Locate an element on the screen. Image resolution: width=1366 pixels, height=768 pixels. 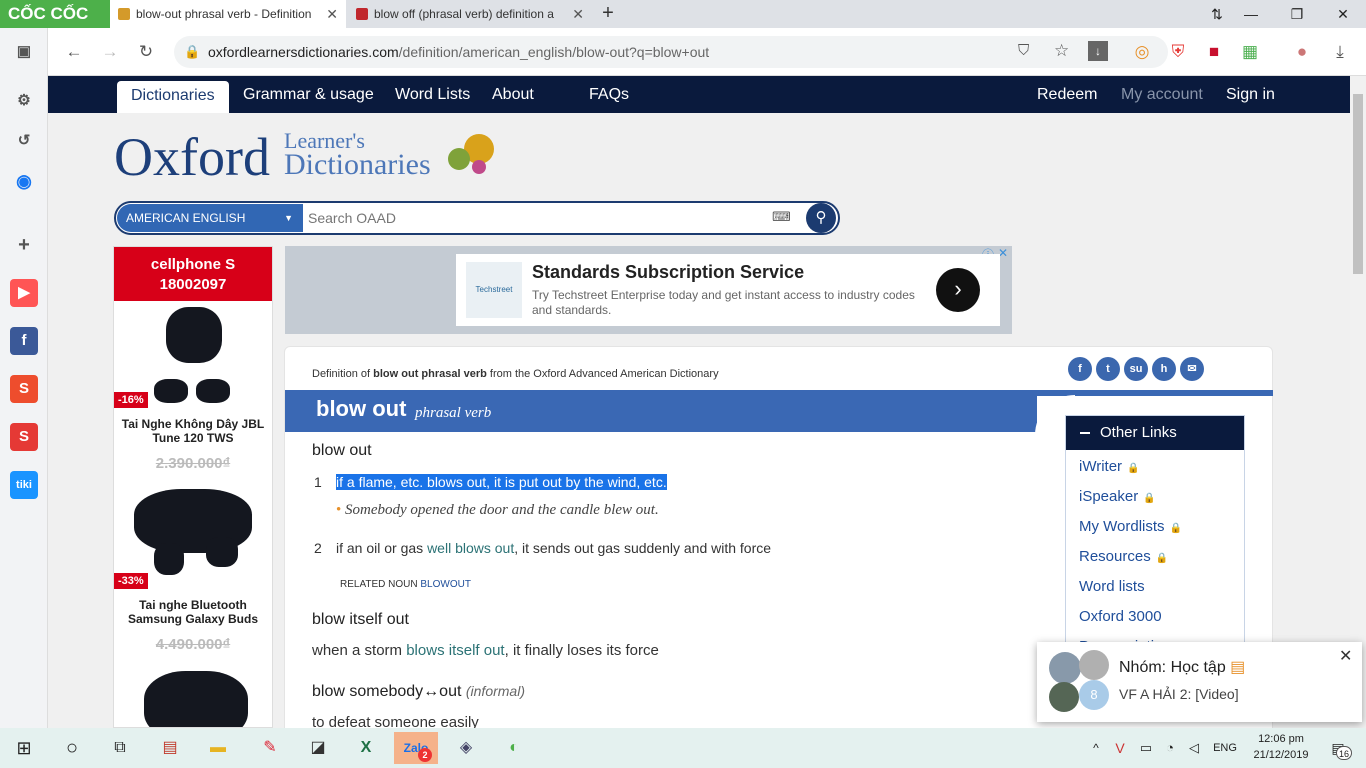
wifi-icon: ◔ is located at coordinates (1170, 748).